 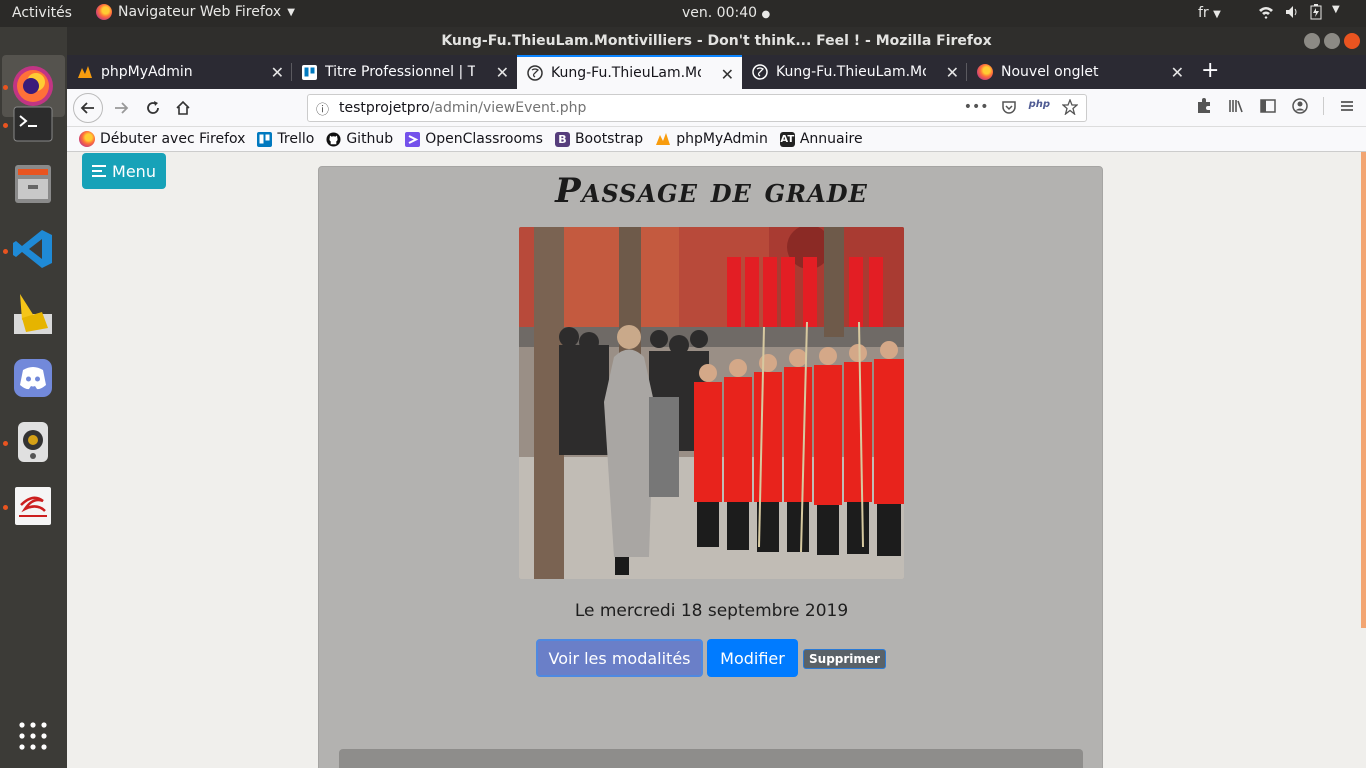 I want to click on reload-icon, so click(x=153, y=107).